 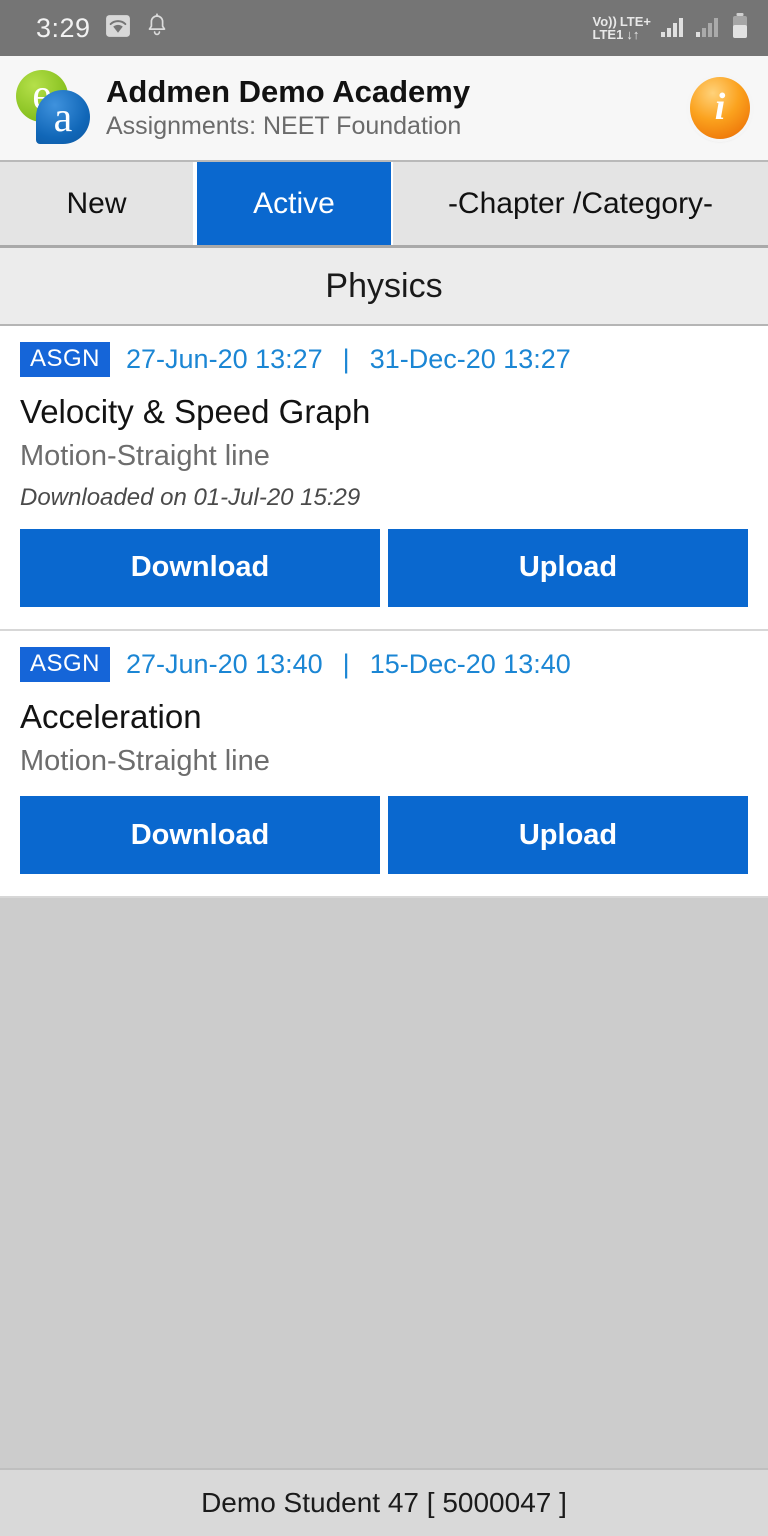 I want to click on assignment-meta-row: ASGN 27-Jun-20 13:27 | 31-Dec-20 13:27, so click(x=384, y=359).